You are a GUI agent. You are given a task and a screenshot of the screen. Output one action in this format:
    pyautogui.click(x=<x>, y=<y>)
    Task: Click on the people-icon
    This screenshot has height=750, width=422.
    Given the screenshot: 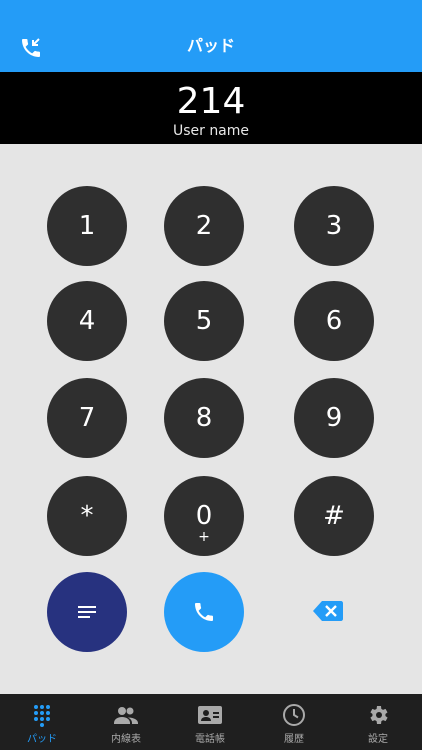 What is the action you would take?
    pyautogui.click(x=126, y=715)
    